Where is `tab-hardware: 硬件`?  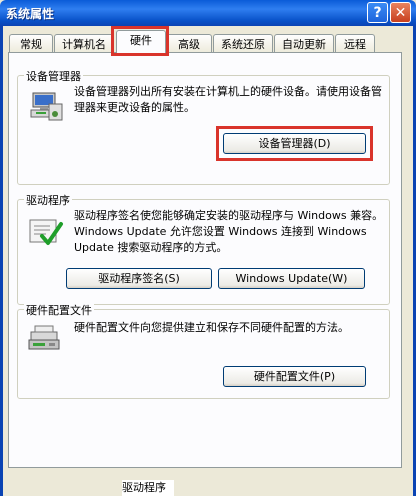 tab-hardware: 硬件 is located at coordinates (141, 42).